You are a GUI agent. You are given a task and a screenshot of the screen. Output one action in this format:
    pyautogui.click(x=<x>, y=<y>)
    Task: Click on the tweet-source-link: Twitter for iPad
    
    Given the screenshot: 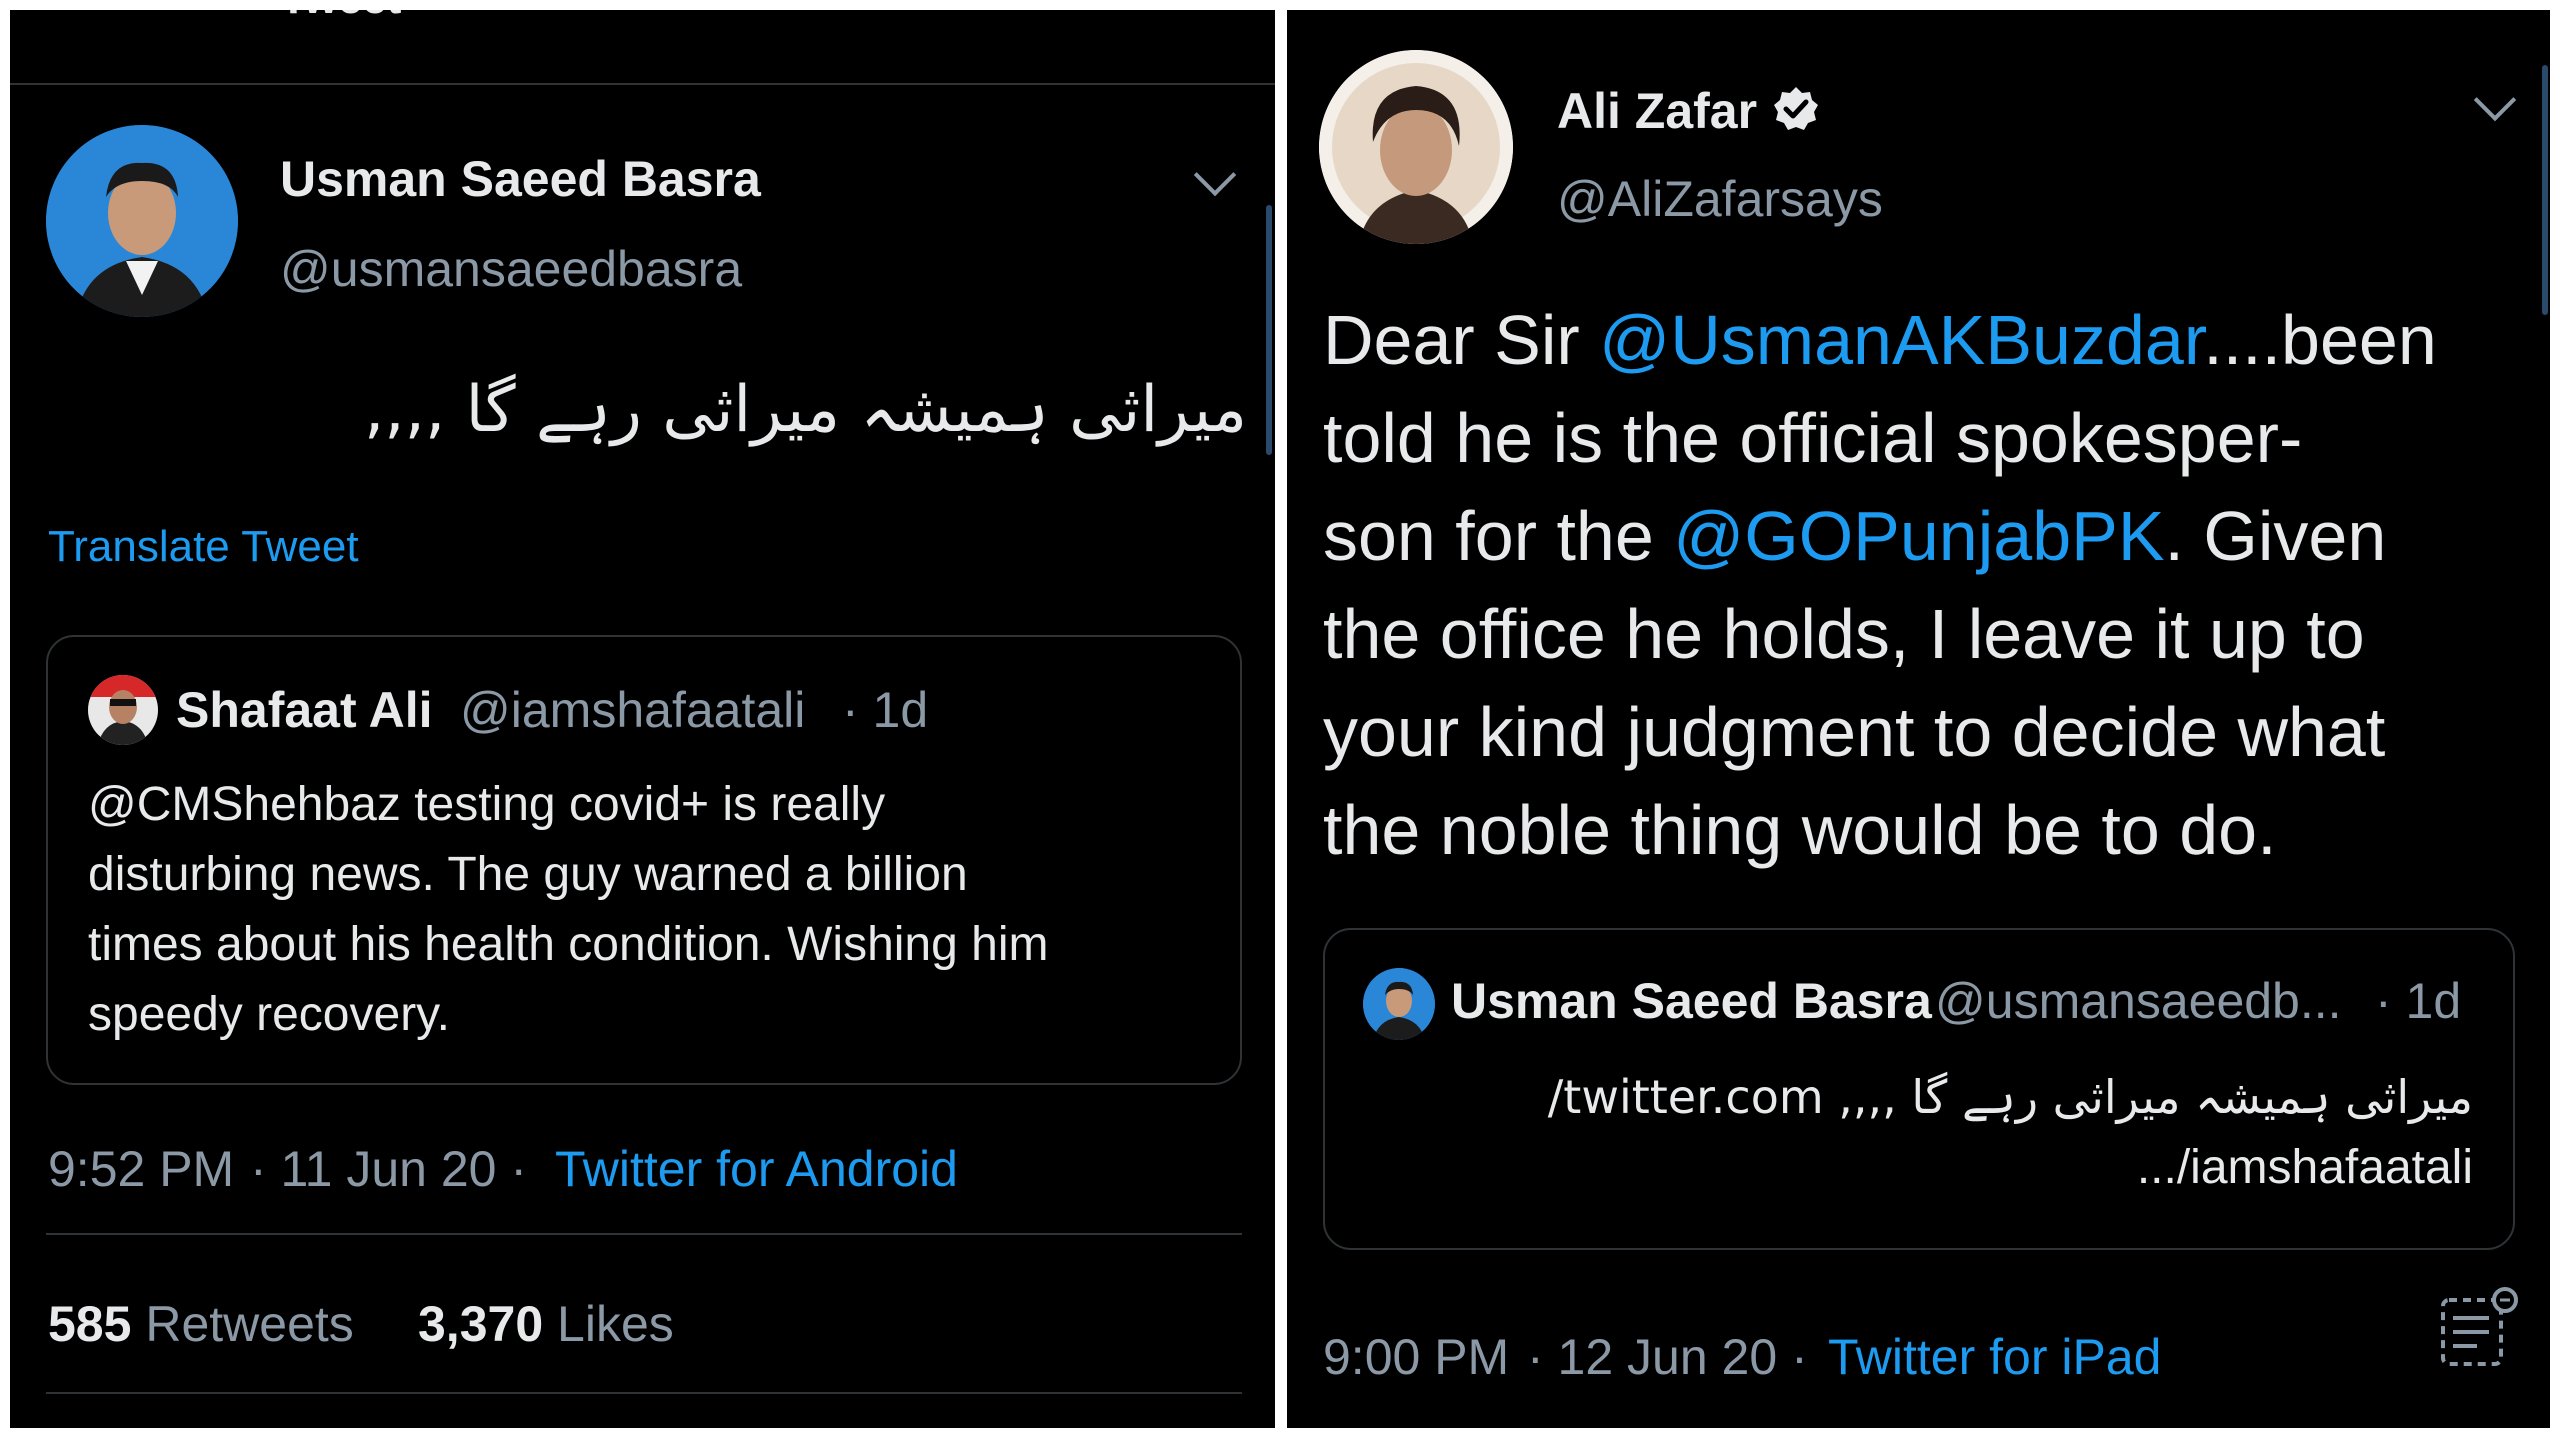 What is the action you would take?
    pyautogui.click(x=1994, y=1357)
    